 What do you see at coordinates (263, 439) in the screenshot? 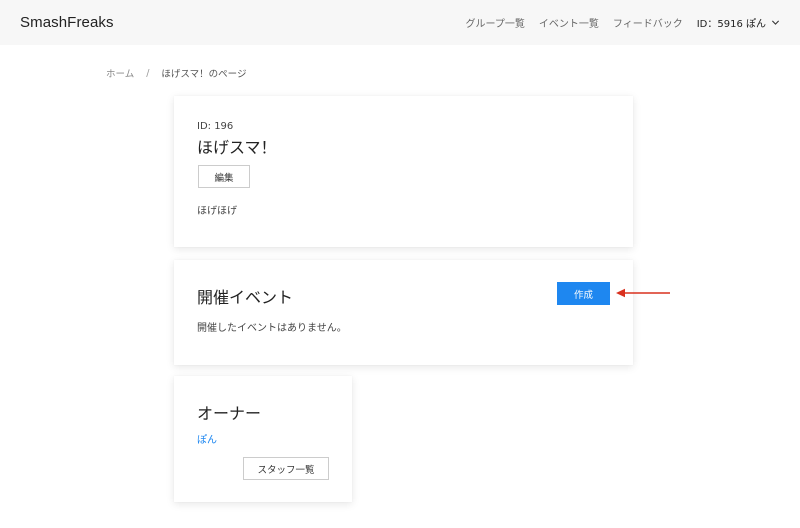
I see `owner-card: オーナー ぽん スタッフ一覧` at bounding box center [263, 439].